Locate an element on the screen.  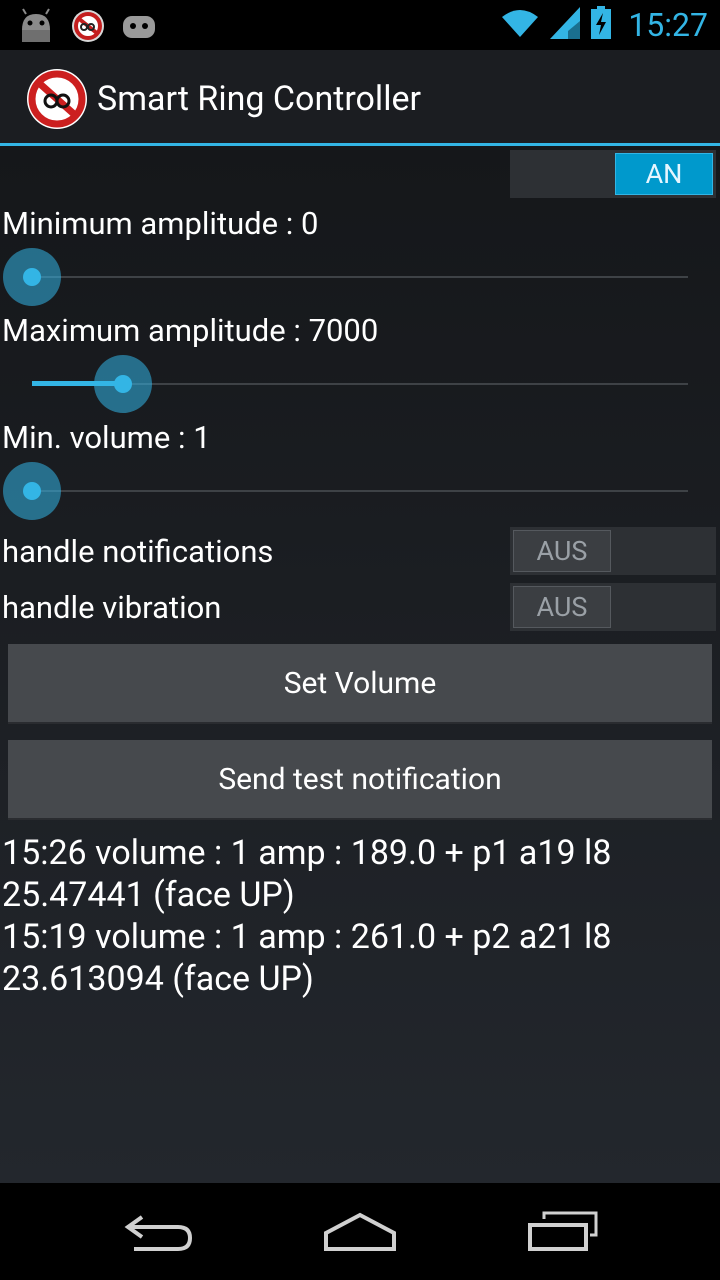
app-no-ring-icon is located at coordinates (57, 99).